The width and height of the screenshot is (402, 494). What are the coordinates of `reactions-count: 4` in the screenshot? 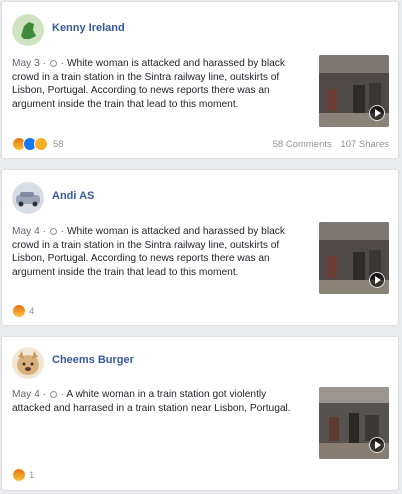 It's located at (32, 311).